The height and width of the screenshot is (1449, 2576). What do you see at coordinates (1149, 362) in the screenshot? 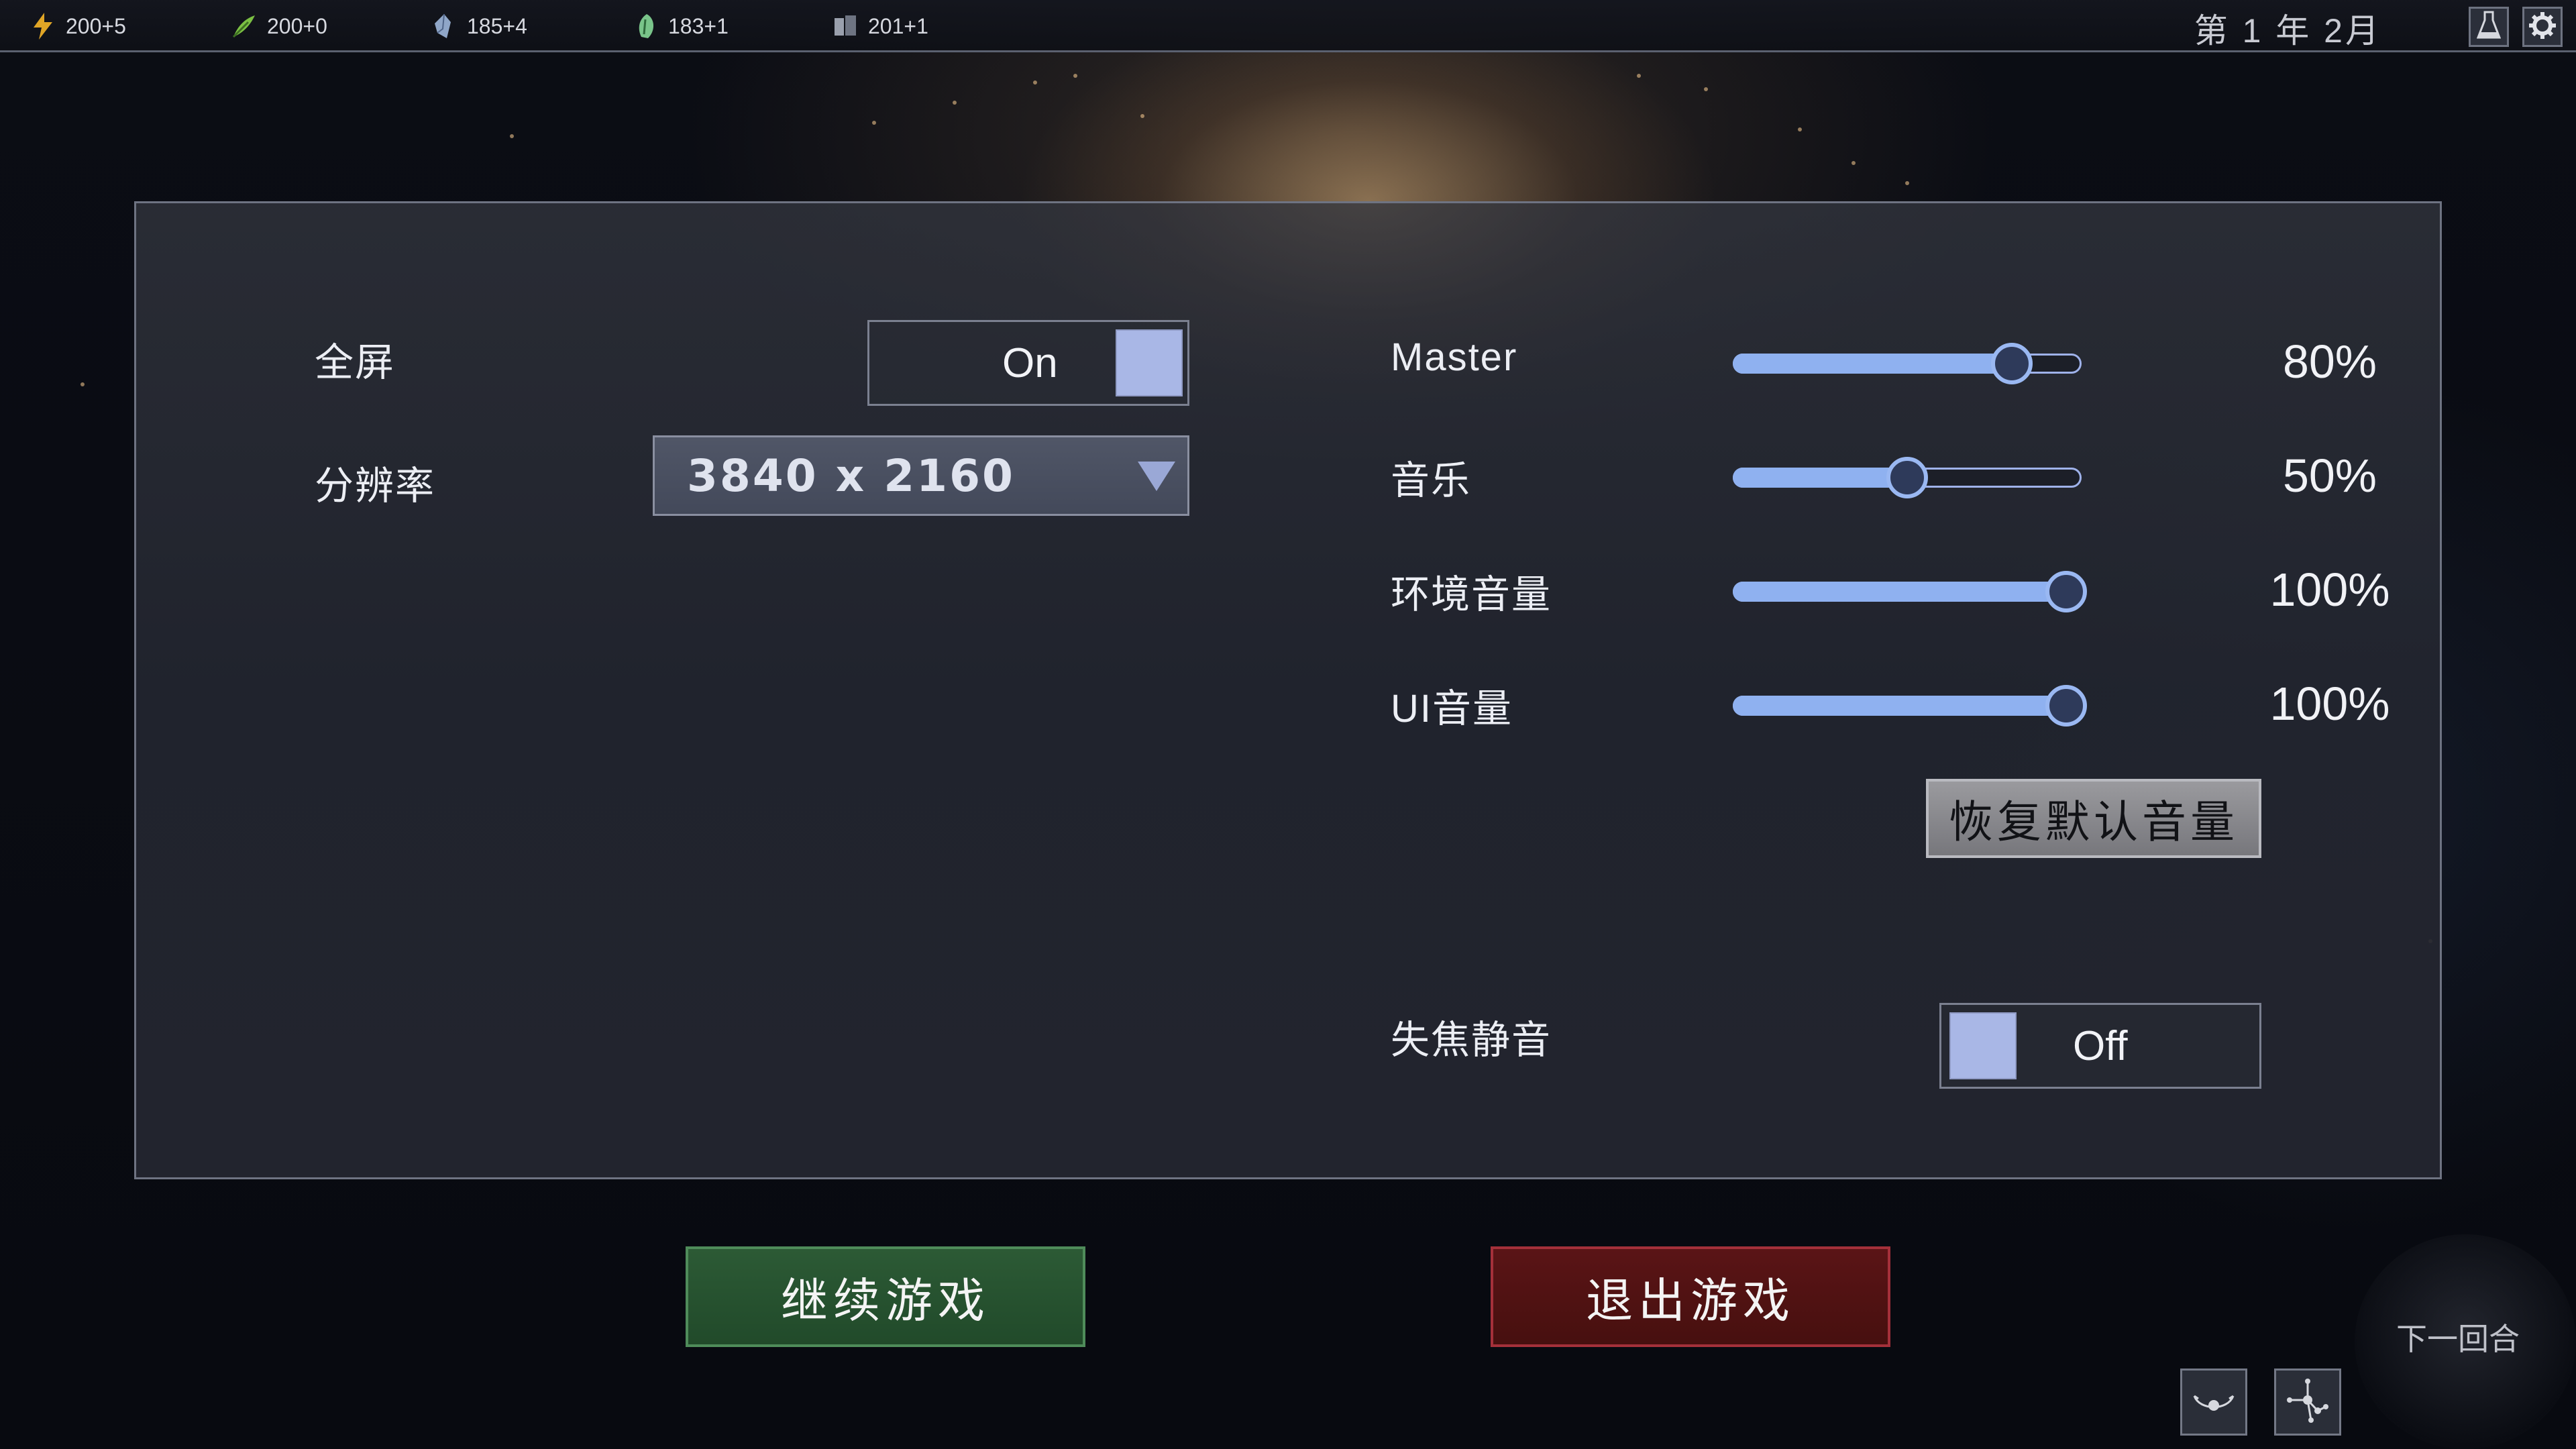
I see `fullscreen-toggle-knob` at bounding box center [1149, 362].